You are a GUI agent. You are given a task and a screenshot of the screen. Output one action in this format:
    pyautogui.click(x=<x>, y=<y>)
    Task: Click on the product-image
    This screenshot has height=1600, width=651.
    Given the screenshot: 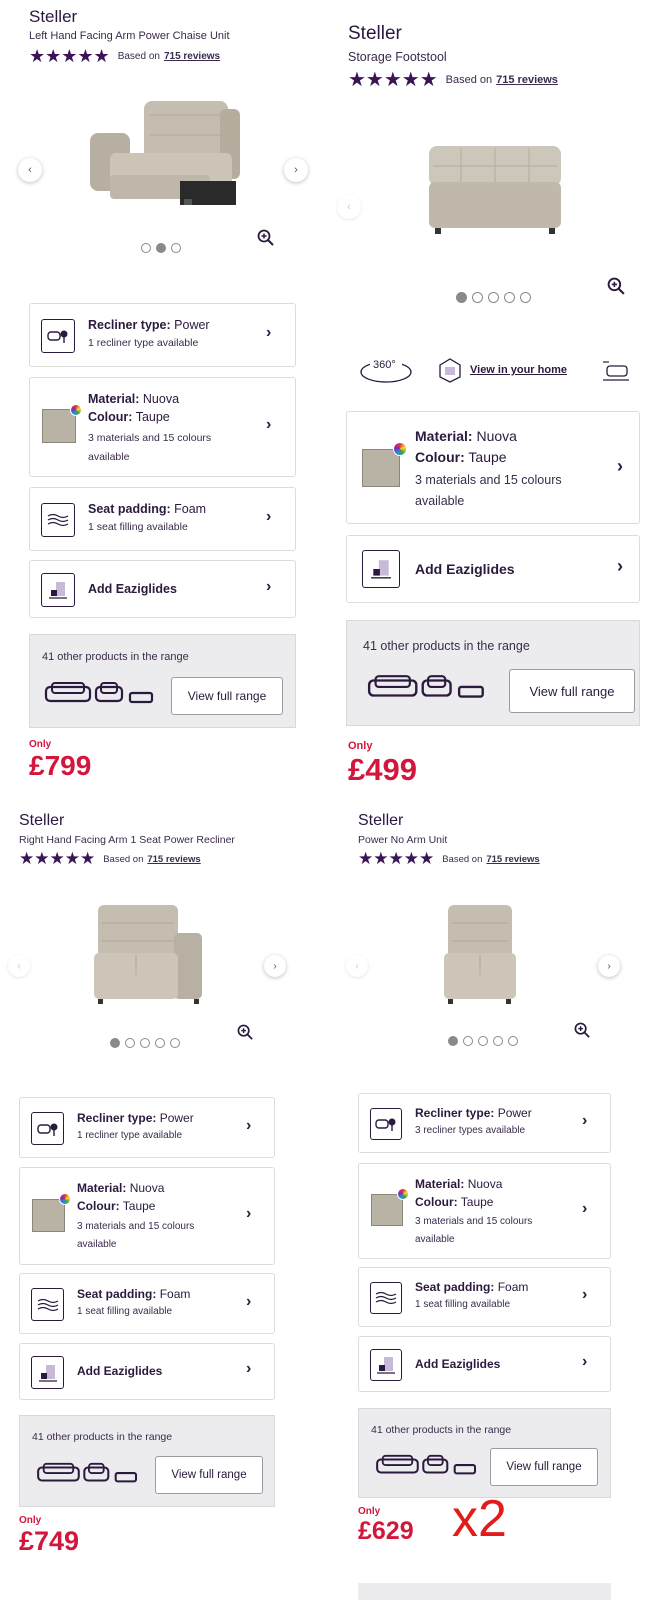 What is the action you would take?
    pyautogui.click(x=480, y=954)
    